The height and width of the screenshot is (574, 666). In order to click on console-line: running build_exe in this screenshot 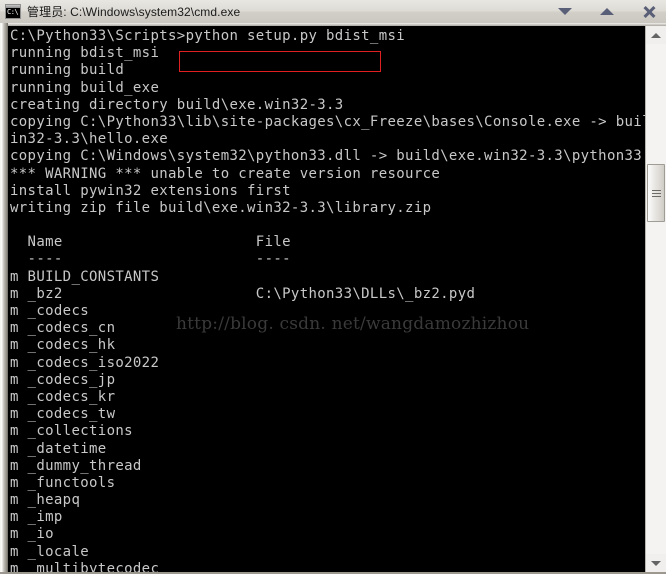, I will do `click(85, 87)`.